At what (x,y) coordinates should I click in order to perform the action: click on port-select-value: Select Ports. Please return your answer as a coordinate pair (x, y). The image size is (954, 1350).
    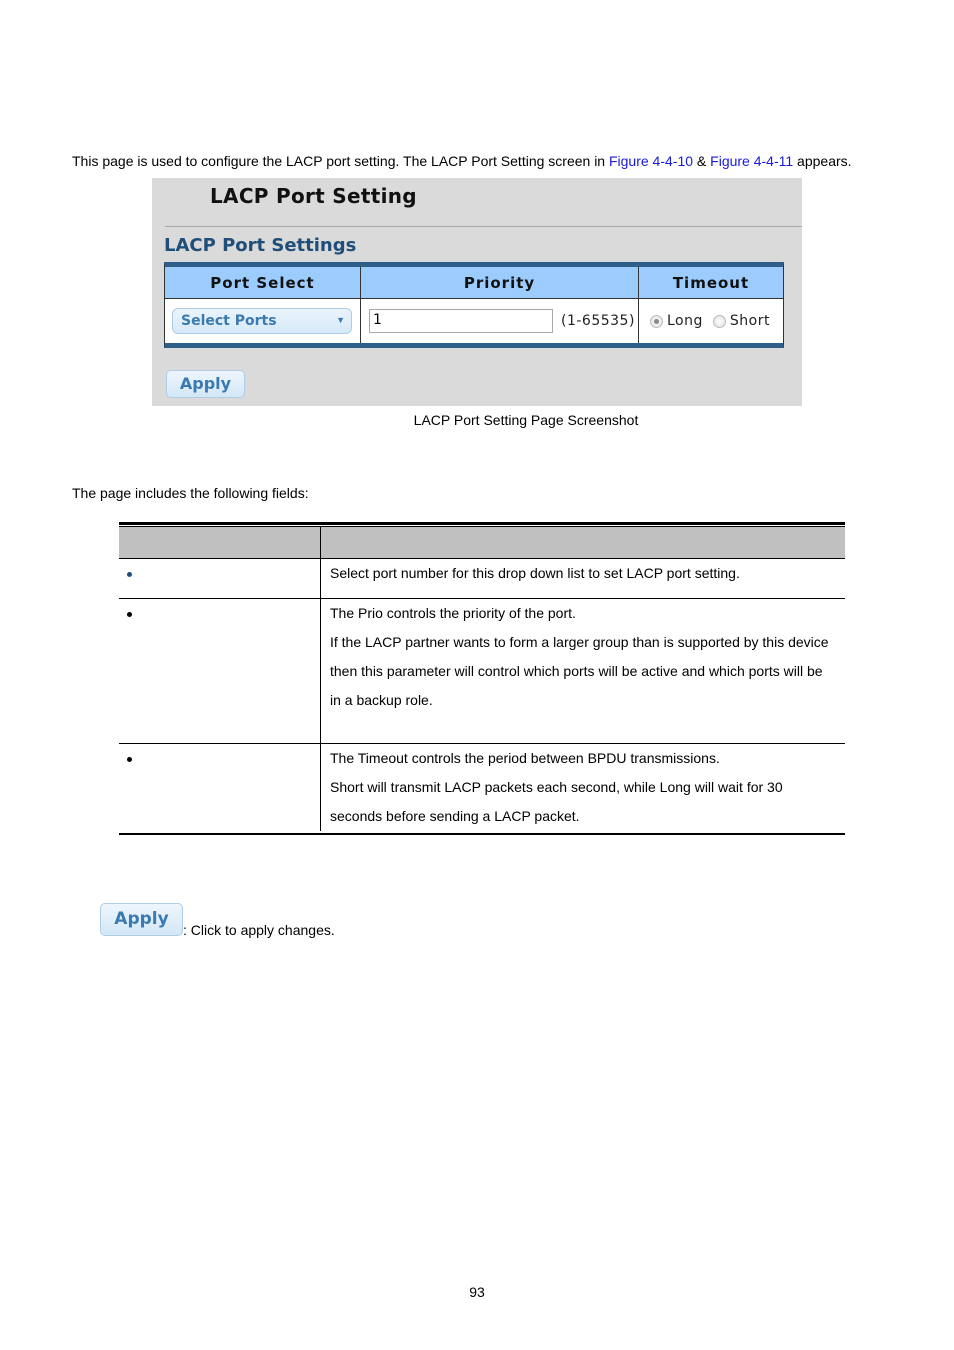
    Looking at the image, I should click on (229, 321).